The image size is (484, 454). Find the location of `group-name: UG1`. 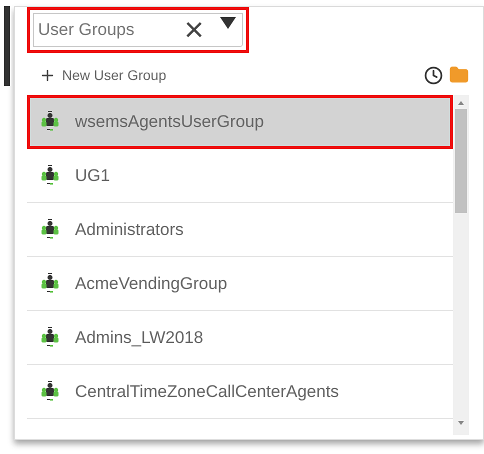

group-name: UG1 is located at coordinates (92, 175).